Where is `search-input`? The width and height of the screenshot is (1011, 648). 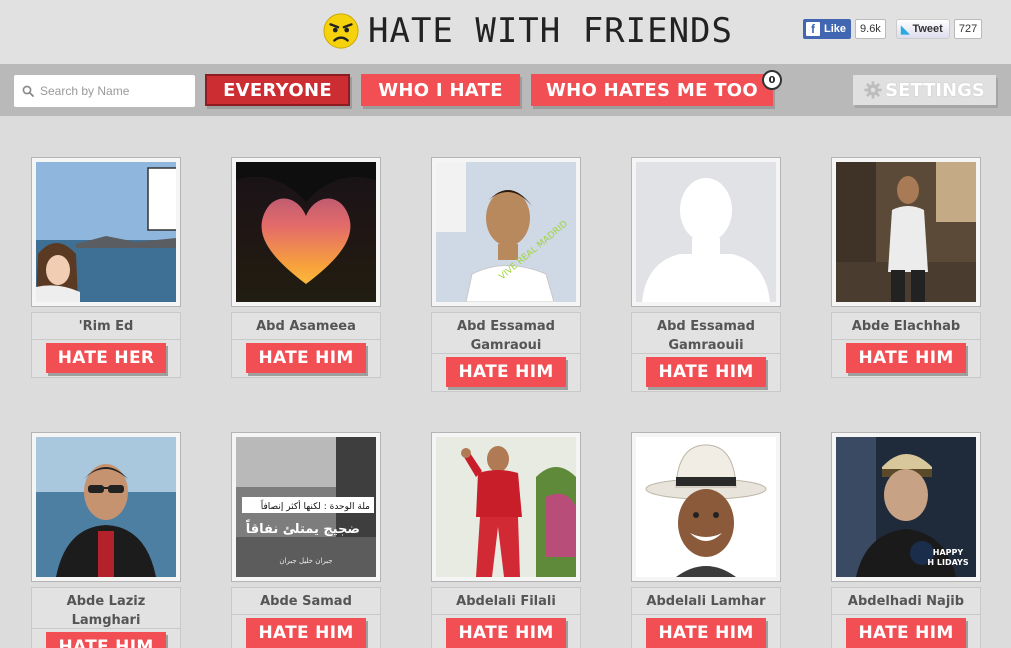
search-input is located at coordinates (115, 91).